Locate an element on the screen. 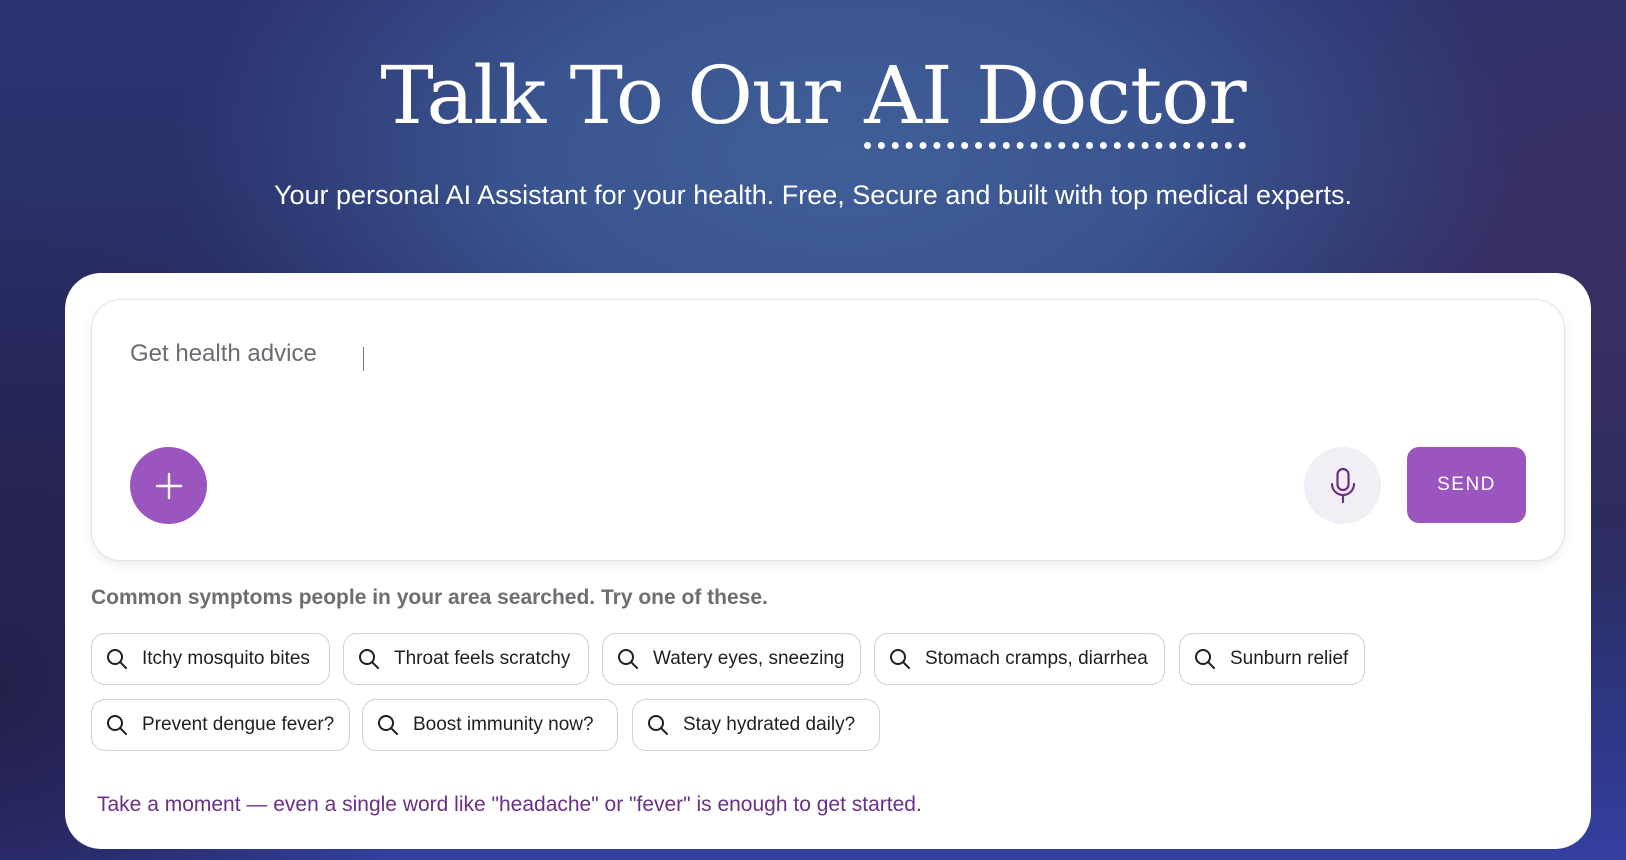 The height and width of the screenshot is (860, 1626). suggestion-chip: Stay hydrated daily? is located at coordinates (756, 725).